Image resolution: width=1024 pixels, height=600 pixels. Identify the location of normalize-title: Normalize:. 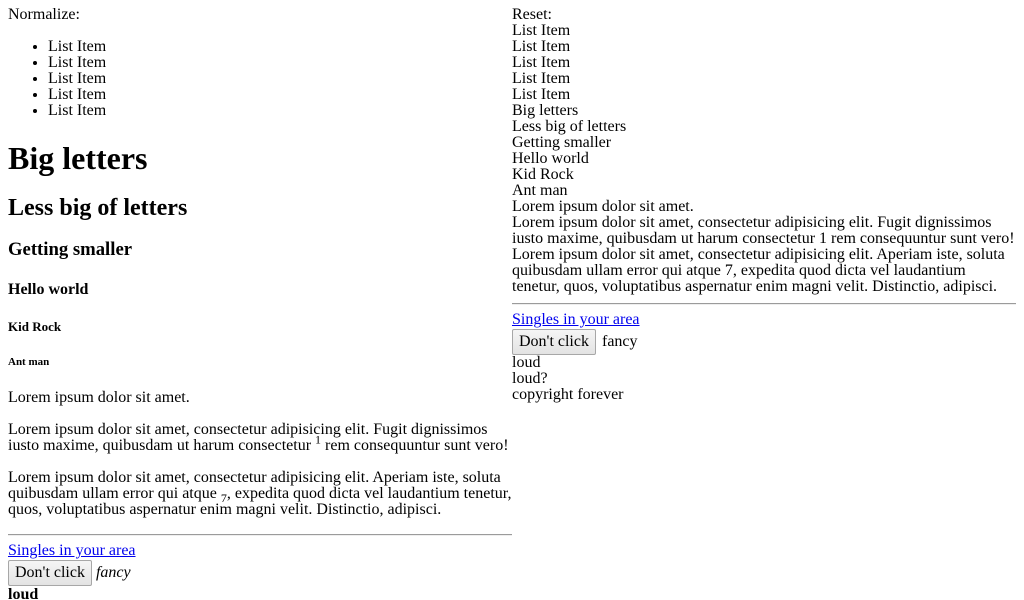
(44, 14).